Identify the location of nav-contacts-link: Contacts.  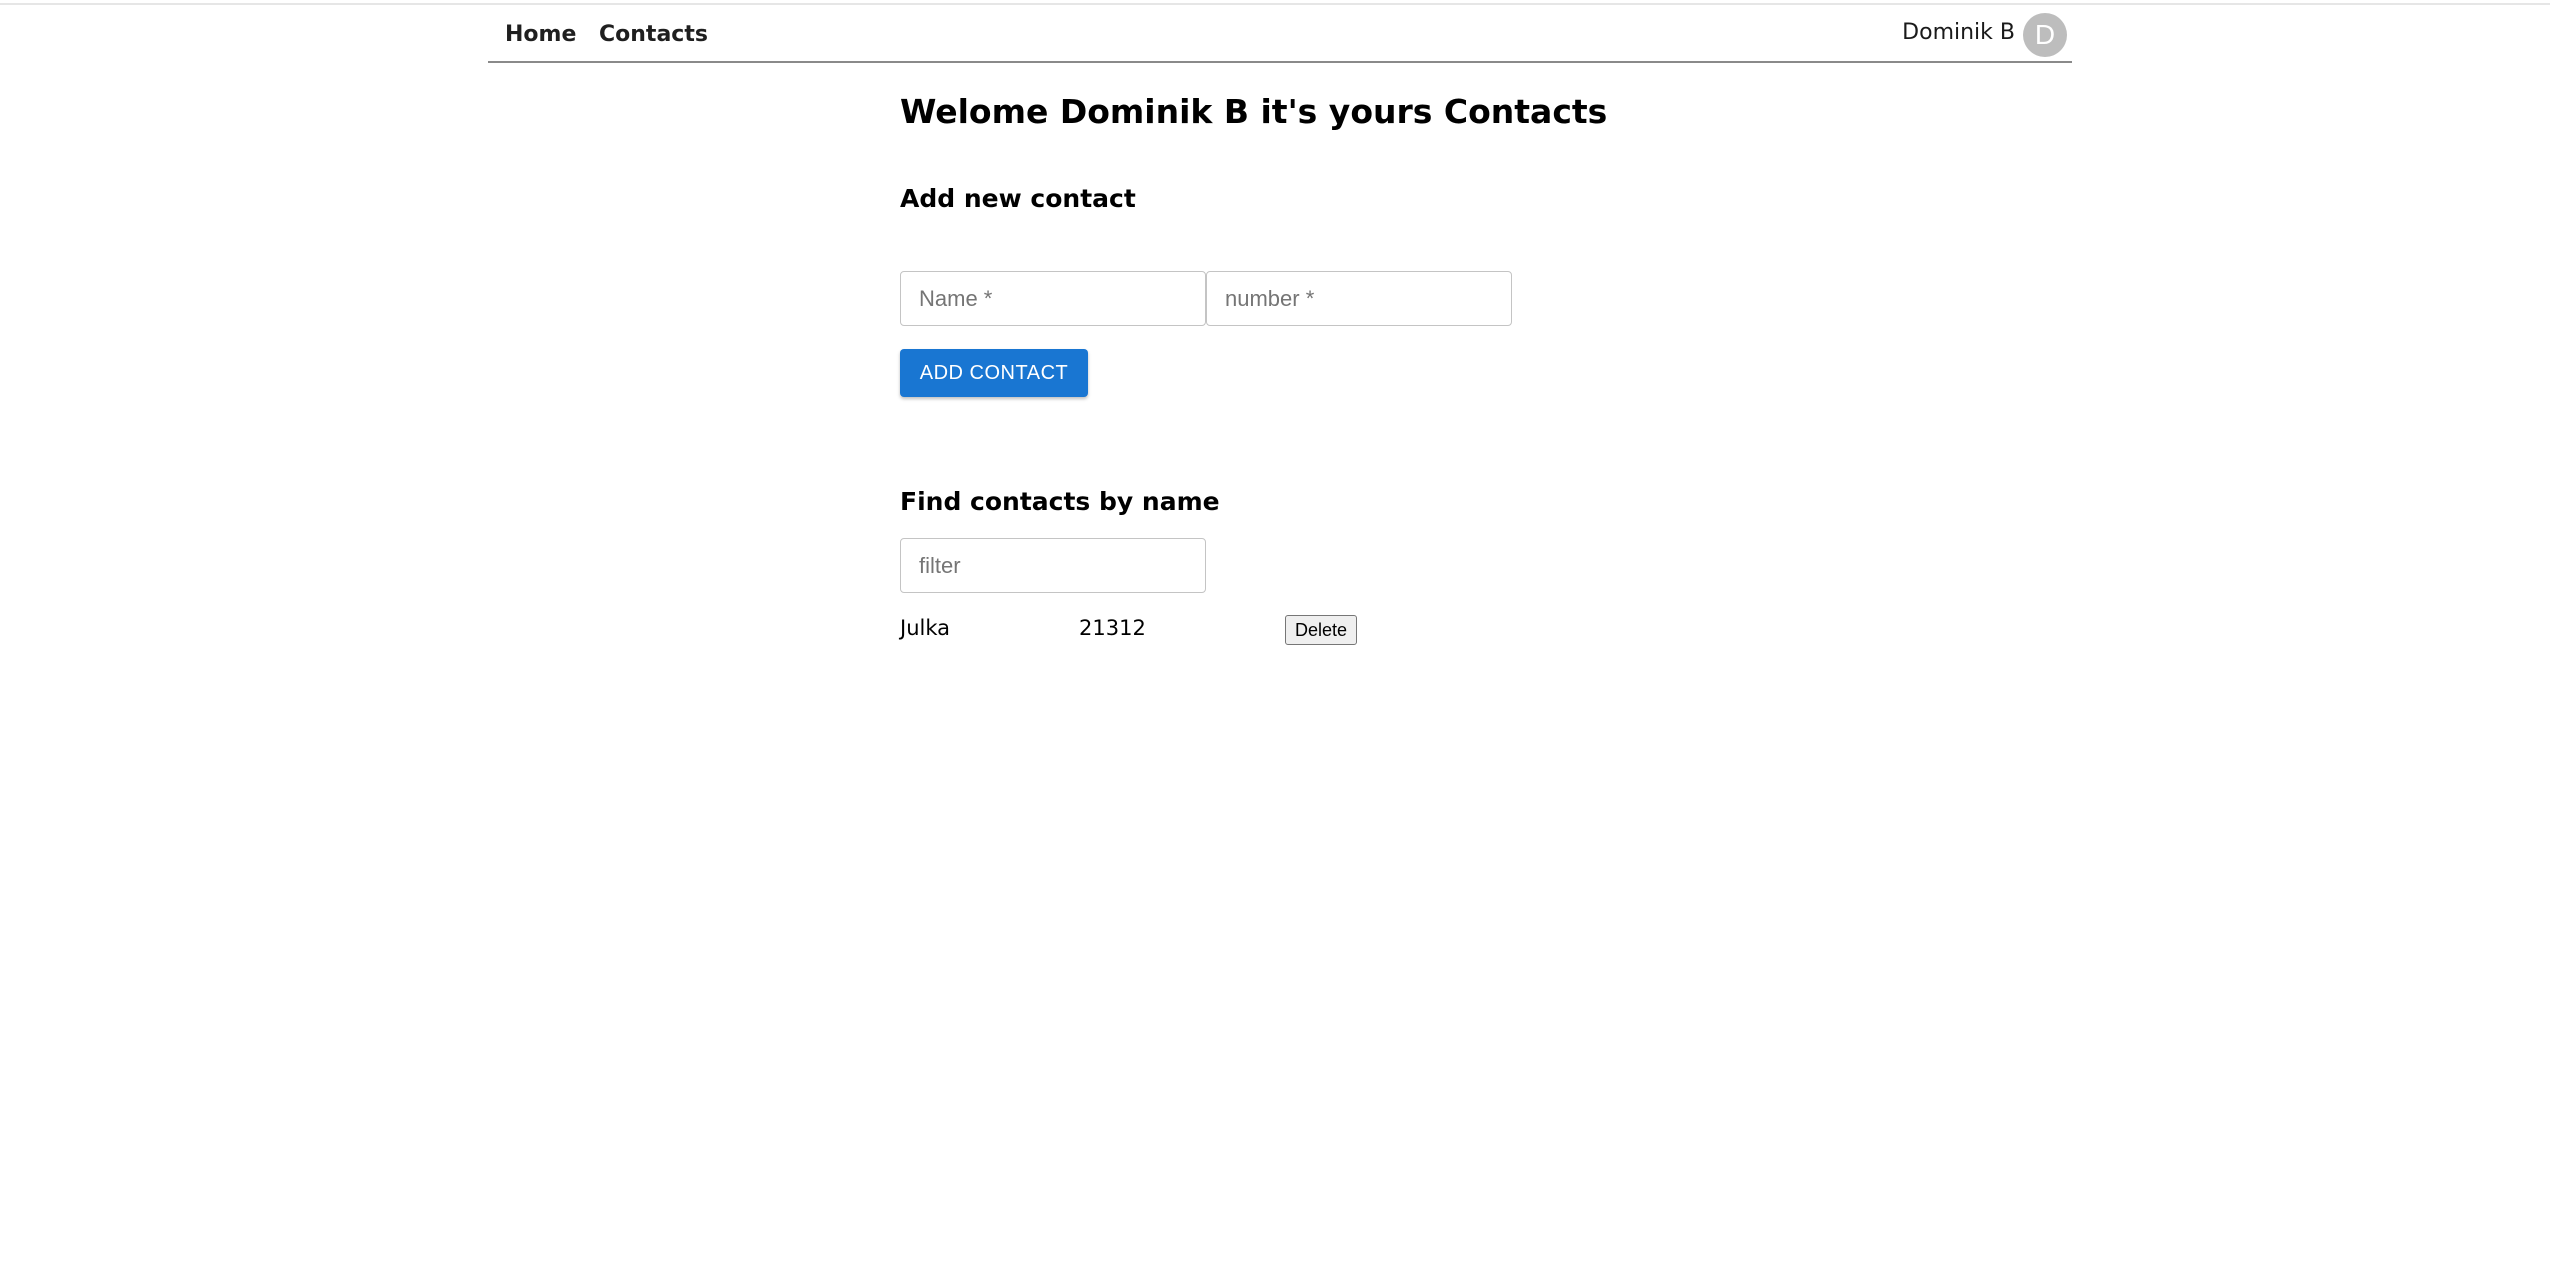
(653, 34).